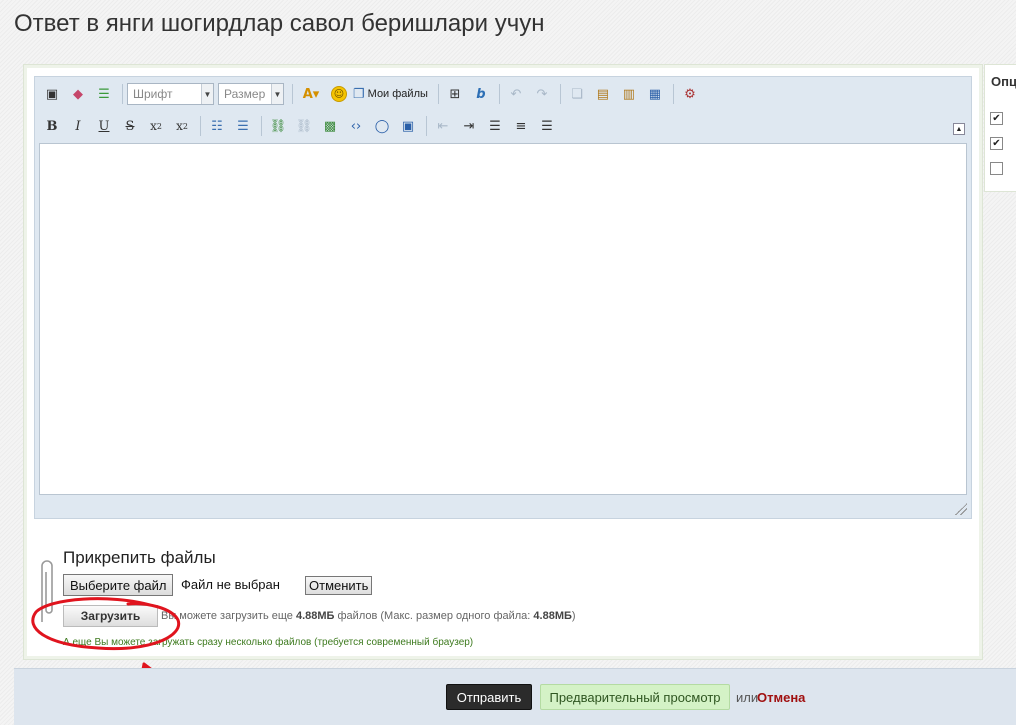  I want to click on toolbar-collapse-icon: ▲, so click(959, 129).